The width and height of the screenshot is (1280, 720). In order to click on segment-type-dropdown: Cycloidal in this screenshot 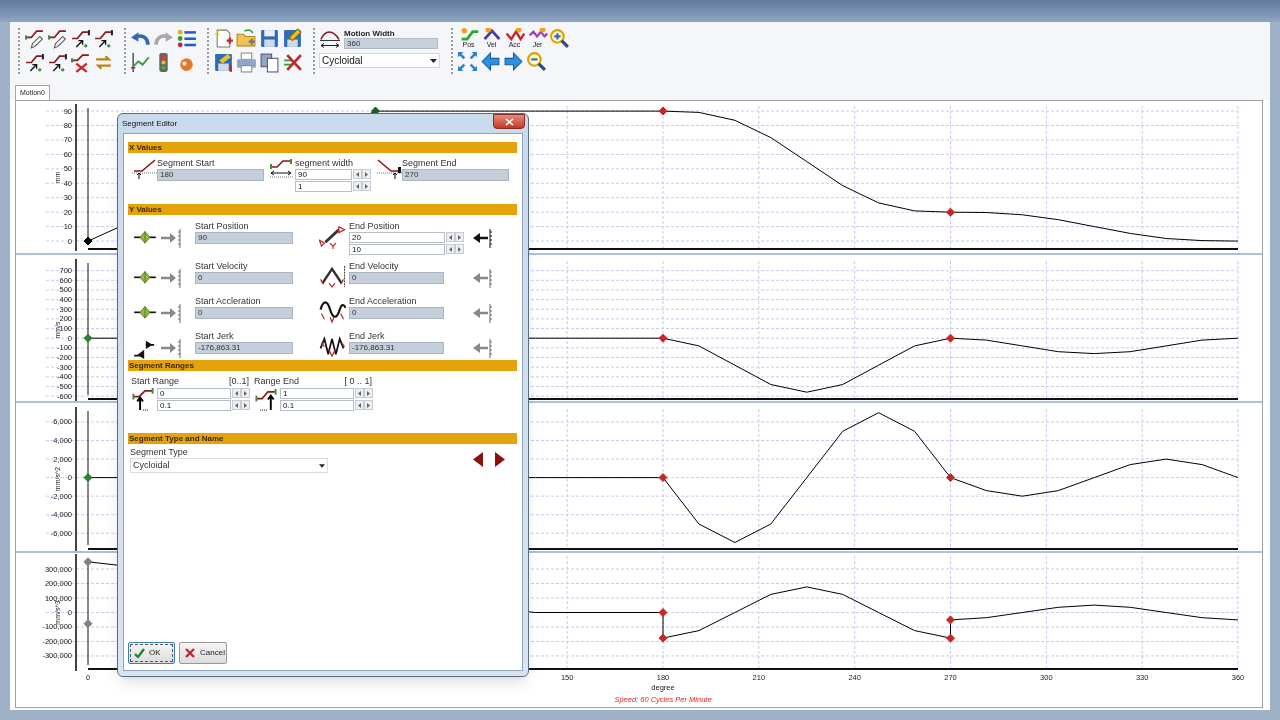, I will do `click(229, 465)`.